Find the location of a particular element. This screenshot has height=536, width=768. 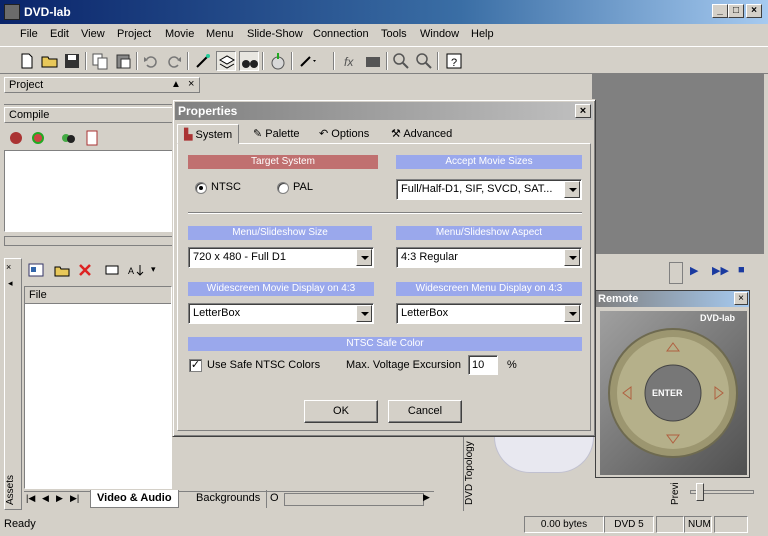

zoom-in-icon is located at coordinates (401, 61).